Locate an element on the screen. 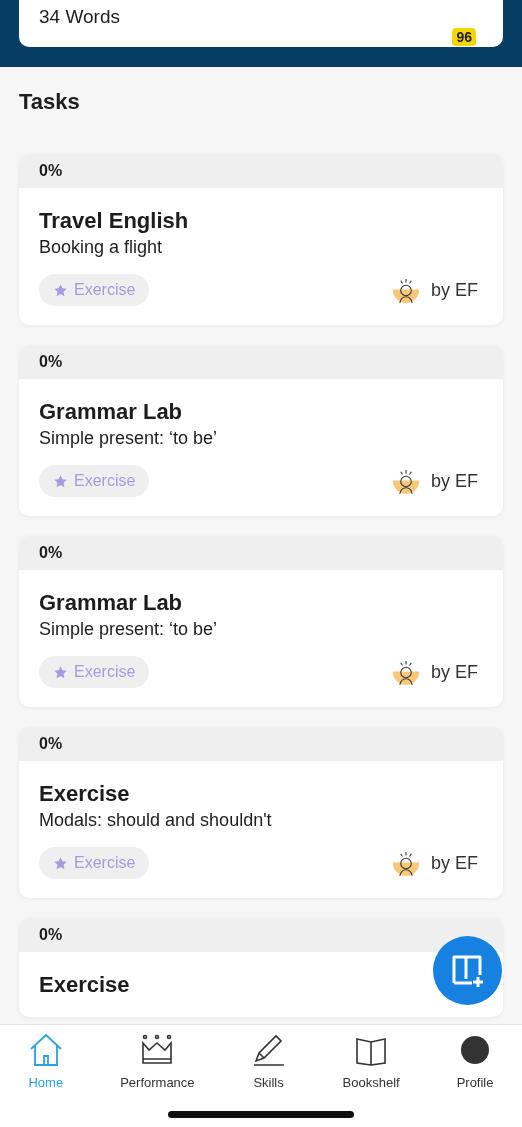  task-card: 0% Exercise Modals: should and shouldn't Exercise by EF is located at coordinates (261, 812).